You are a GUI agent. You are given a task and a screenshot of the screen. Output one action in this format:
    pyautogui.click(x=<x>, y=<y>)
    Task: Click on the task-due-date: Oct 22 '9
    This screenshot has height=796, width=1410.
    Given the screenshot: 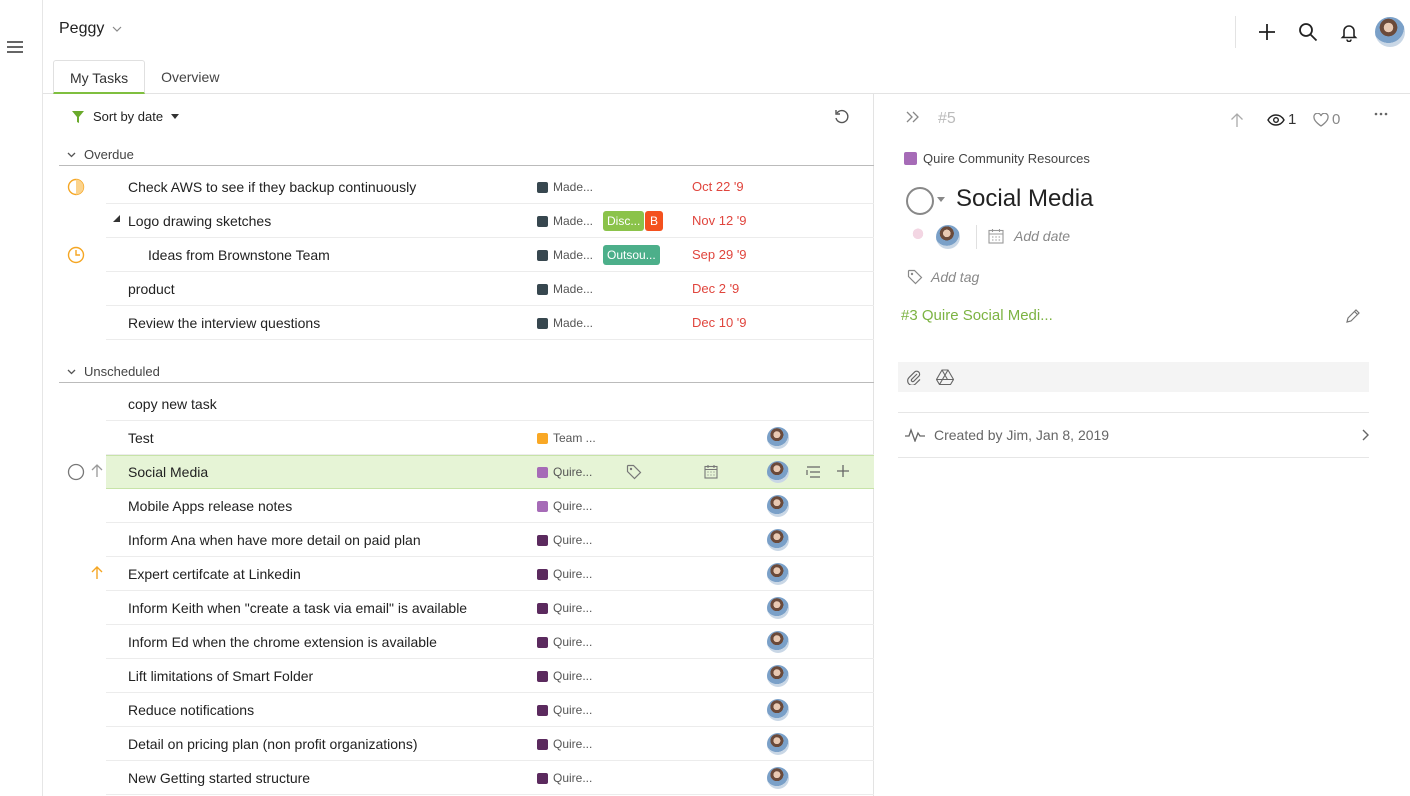 What is the action you would take?
    pyautogui.click(x=718, y=186)
    